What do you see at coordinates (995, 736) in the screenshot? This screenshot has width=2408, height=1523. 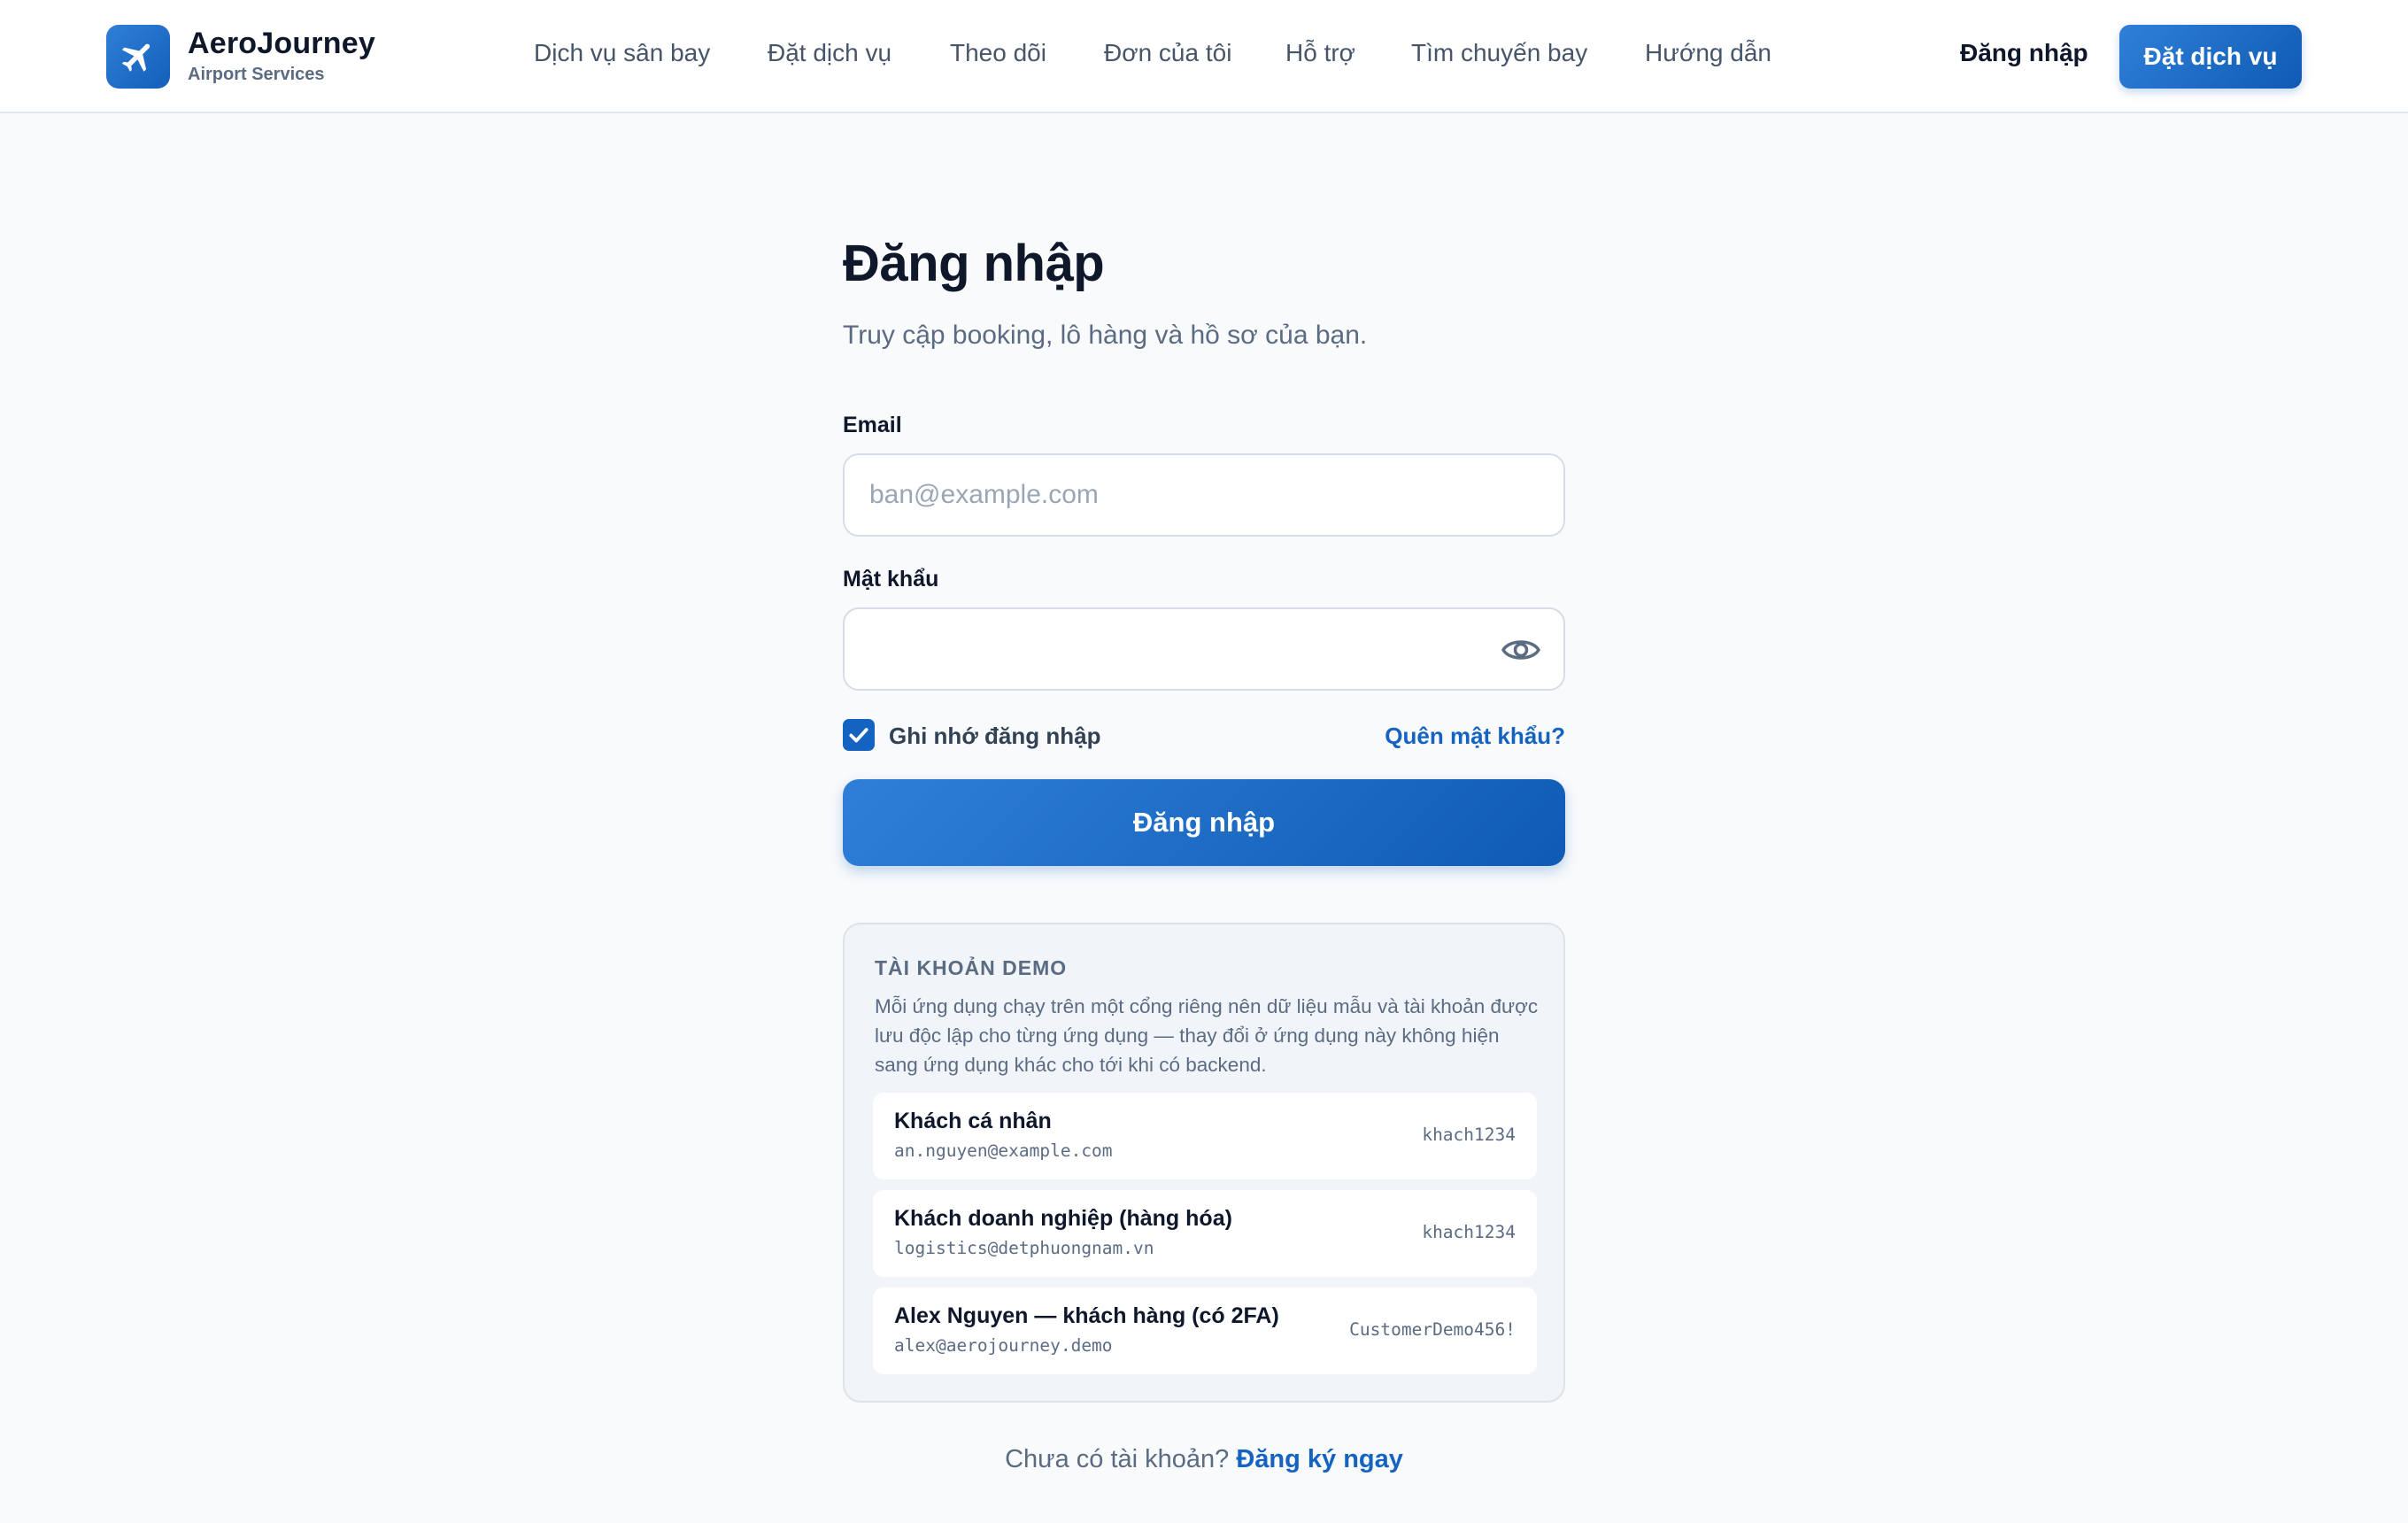 I see `remember-label: Ghi nhớ đăng nhập` at bounding box center [995, 736].